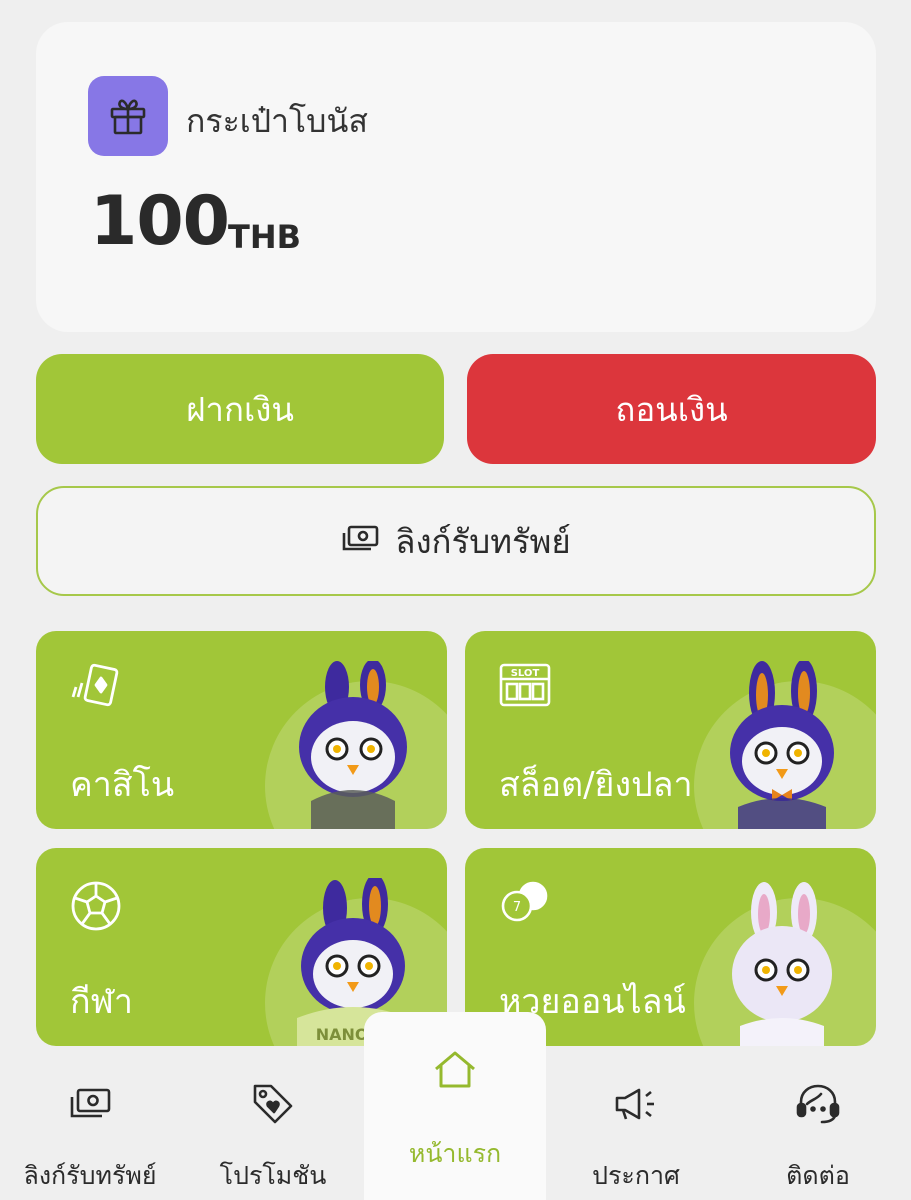  What do you see at coordinates (90, 1175) in the screenshot?
I see `nav-label: ลิงก์รับทรัพย์` at bounding box center [90, 1175].